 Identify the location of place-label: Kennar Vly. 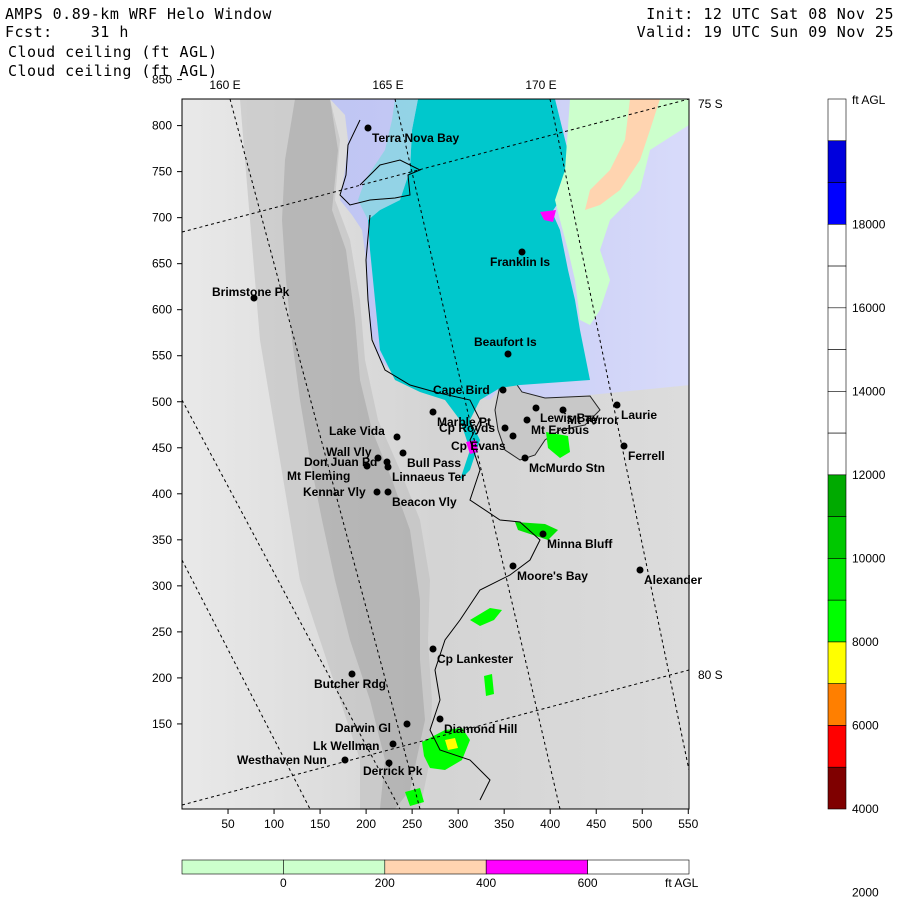
(334, 492).